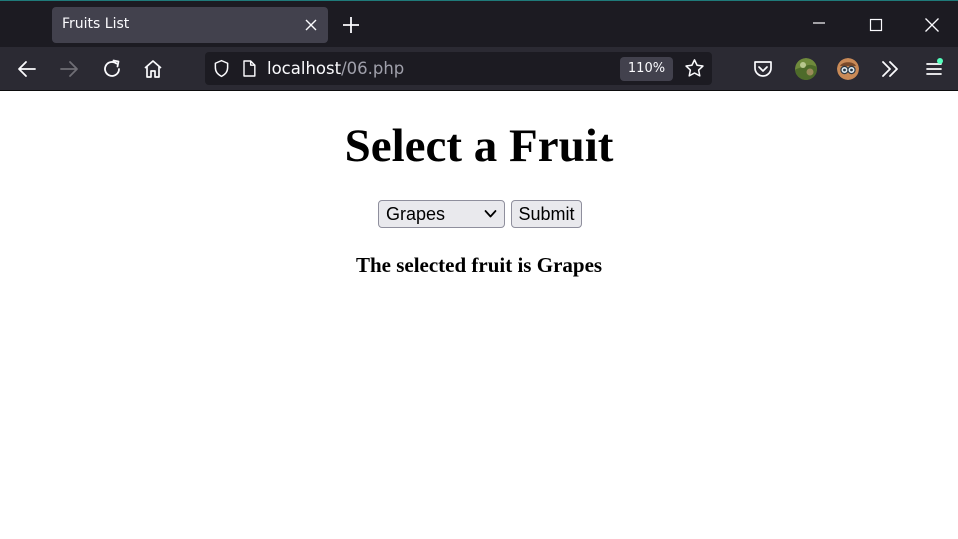 Image resolution: width=958 pixels, height=539 pixels. Describe the element at coordinates (876, 25) in the screenshot. I see `maximize-icon` at that location.